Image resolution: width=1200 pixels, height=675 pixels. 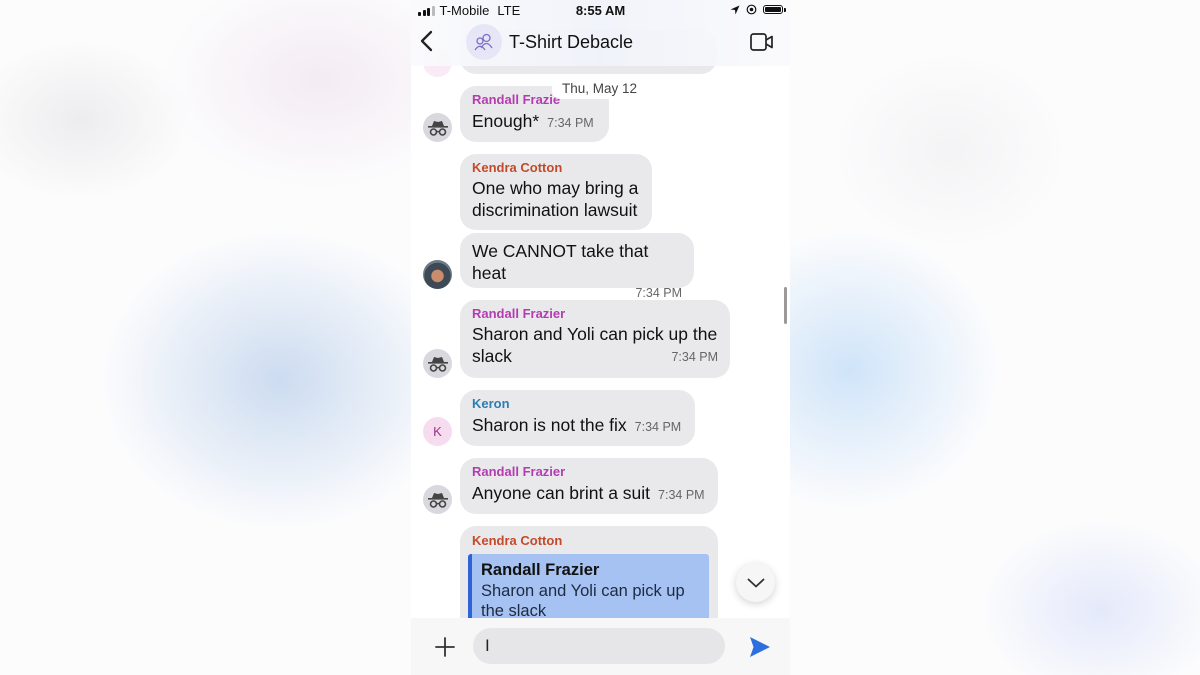 I want to click on message-text-line: discrimination lawsuit, so click(x=555, y=210).